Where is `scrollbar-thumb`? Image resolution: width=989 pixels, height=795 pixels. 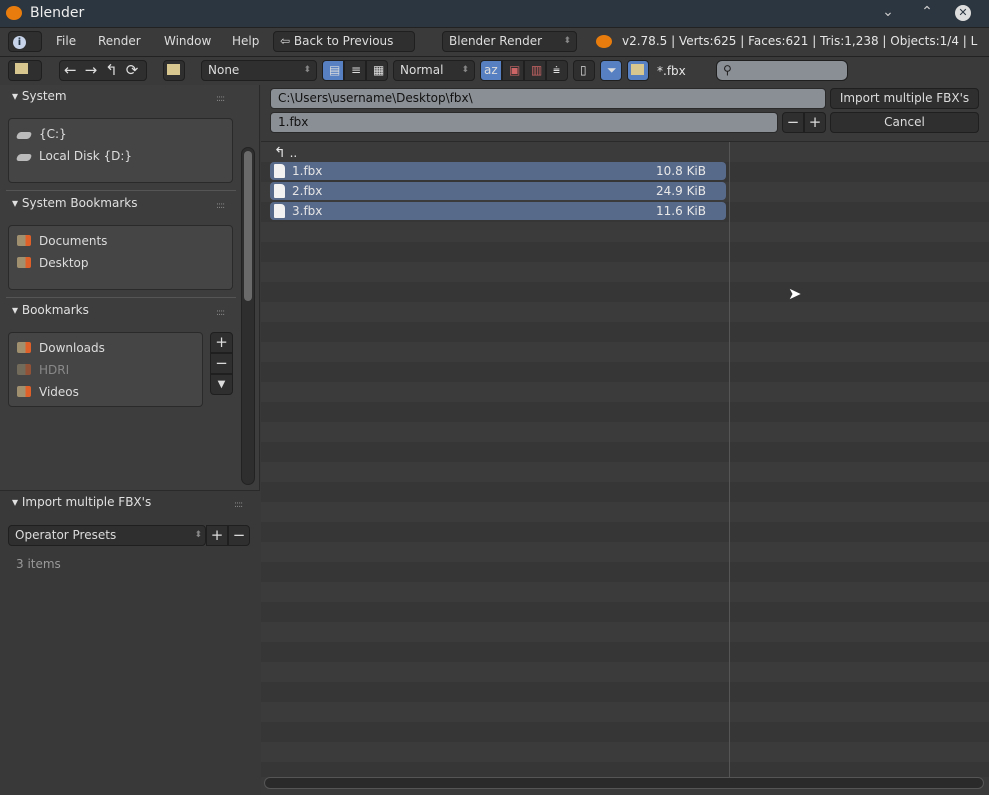
scrollbar-thumb is located at coordinates (248, 226).